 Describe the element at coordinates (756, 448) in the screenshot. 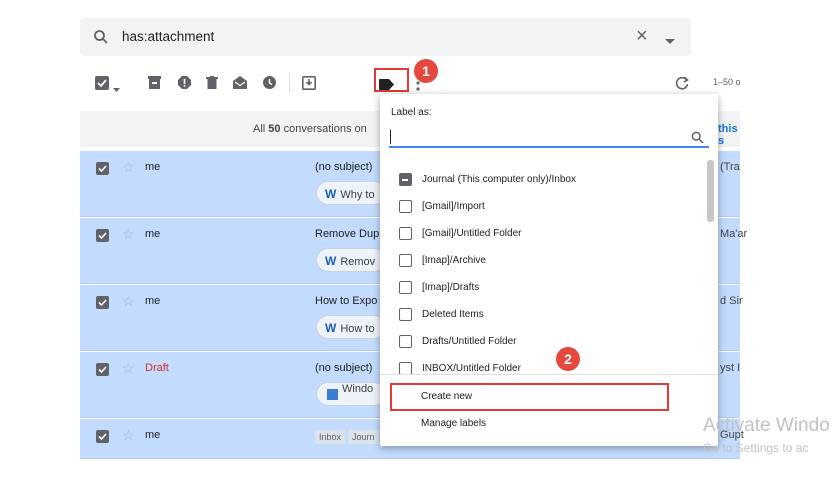

I see `activation-watermark-sub: Go to Settings to ac` at that location.